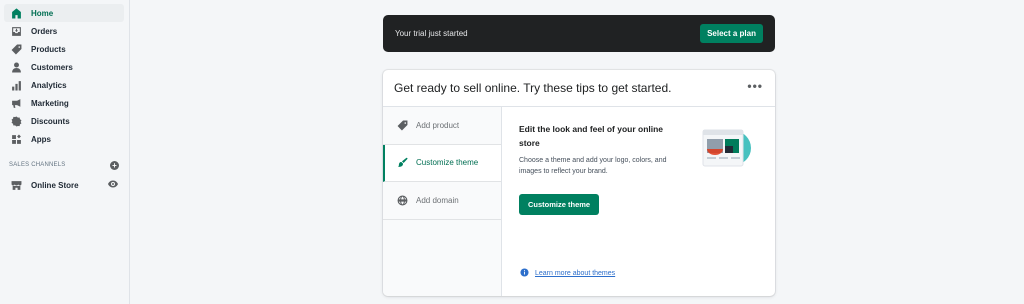  I want to click on learn-more-themes-link: Learn more about themes, so click(575, 273).